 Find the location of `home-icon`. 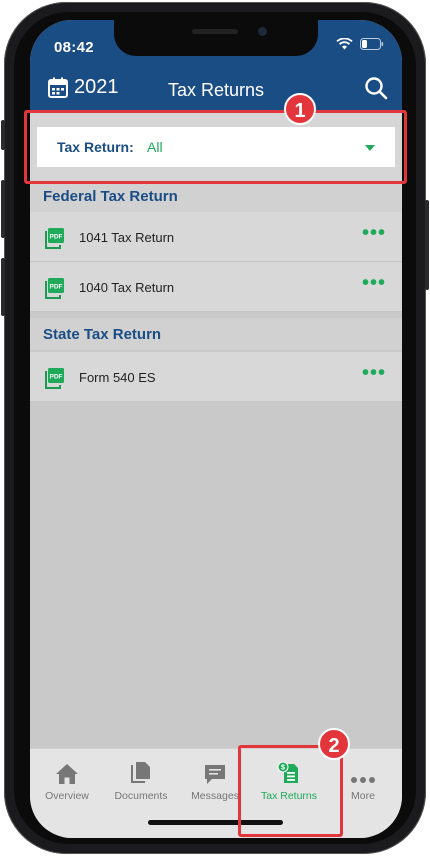

home-icon is located at coordinates (67, 774).